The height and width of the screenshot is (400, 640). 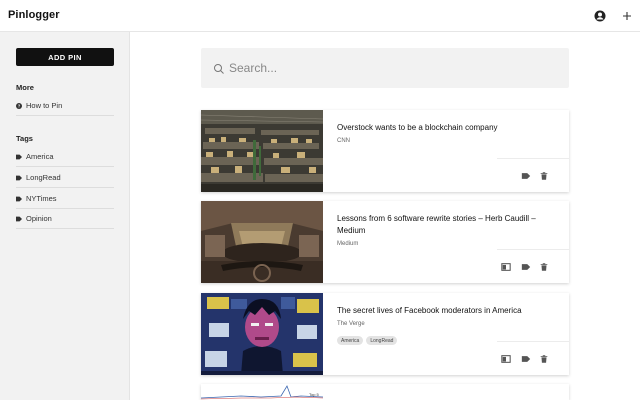 I want to click on help-circle-icon: ?, so click(x=19, y=105).